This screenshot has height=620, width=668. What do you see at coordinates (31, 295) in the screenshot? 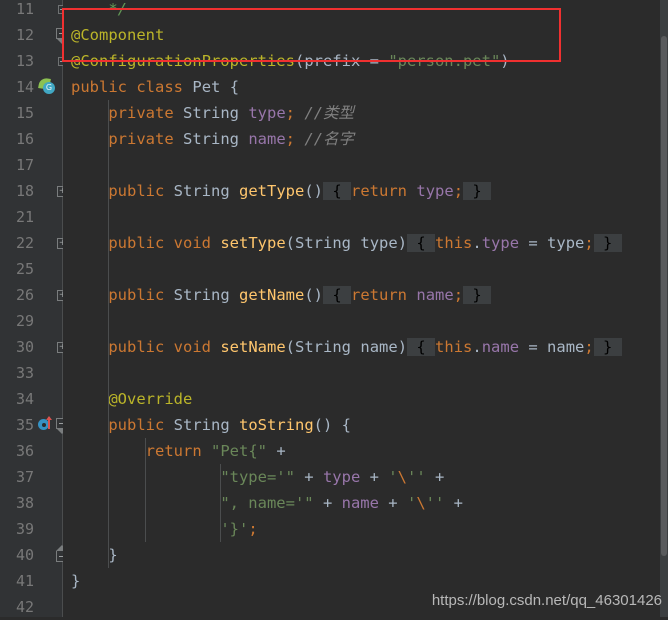
I see `gutter-row: 26` at bounding box center [31, 295].